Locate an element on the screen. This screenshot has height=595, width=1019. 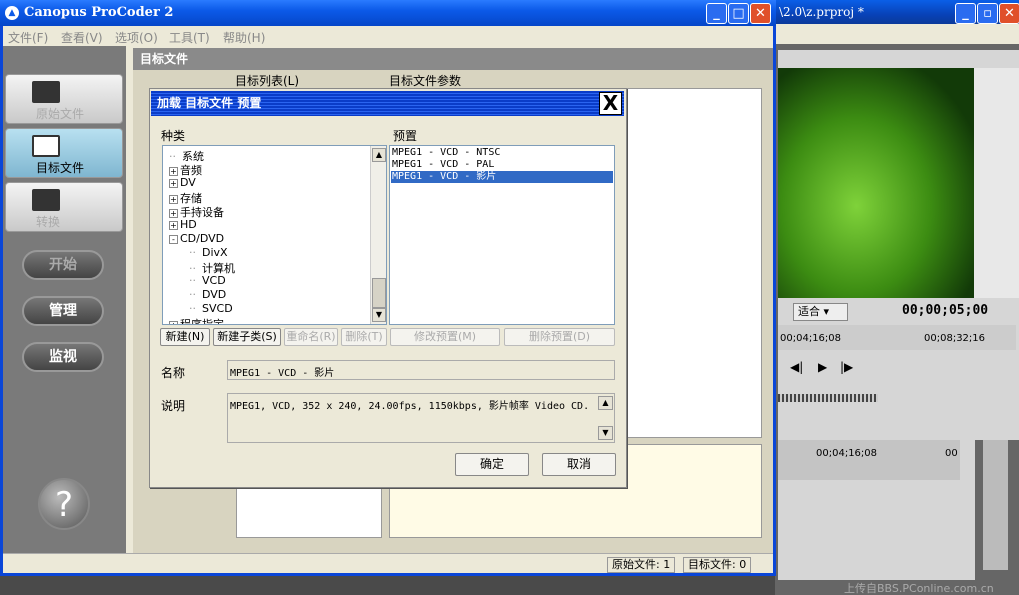
start-button: 开始 is located at coordinates (63, 265).